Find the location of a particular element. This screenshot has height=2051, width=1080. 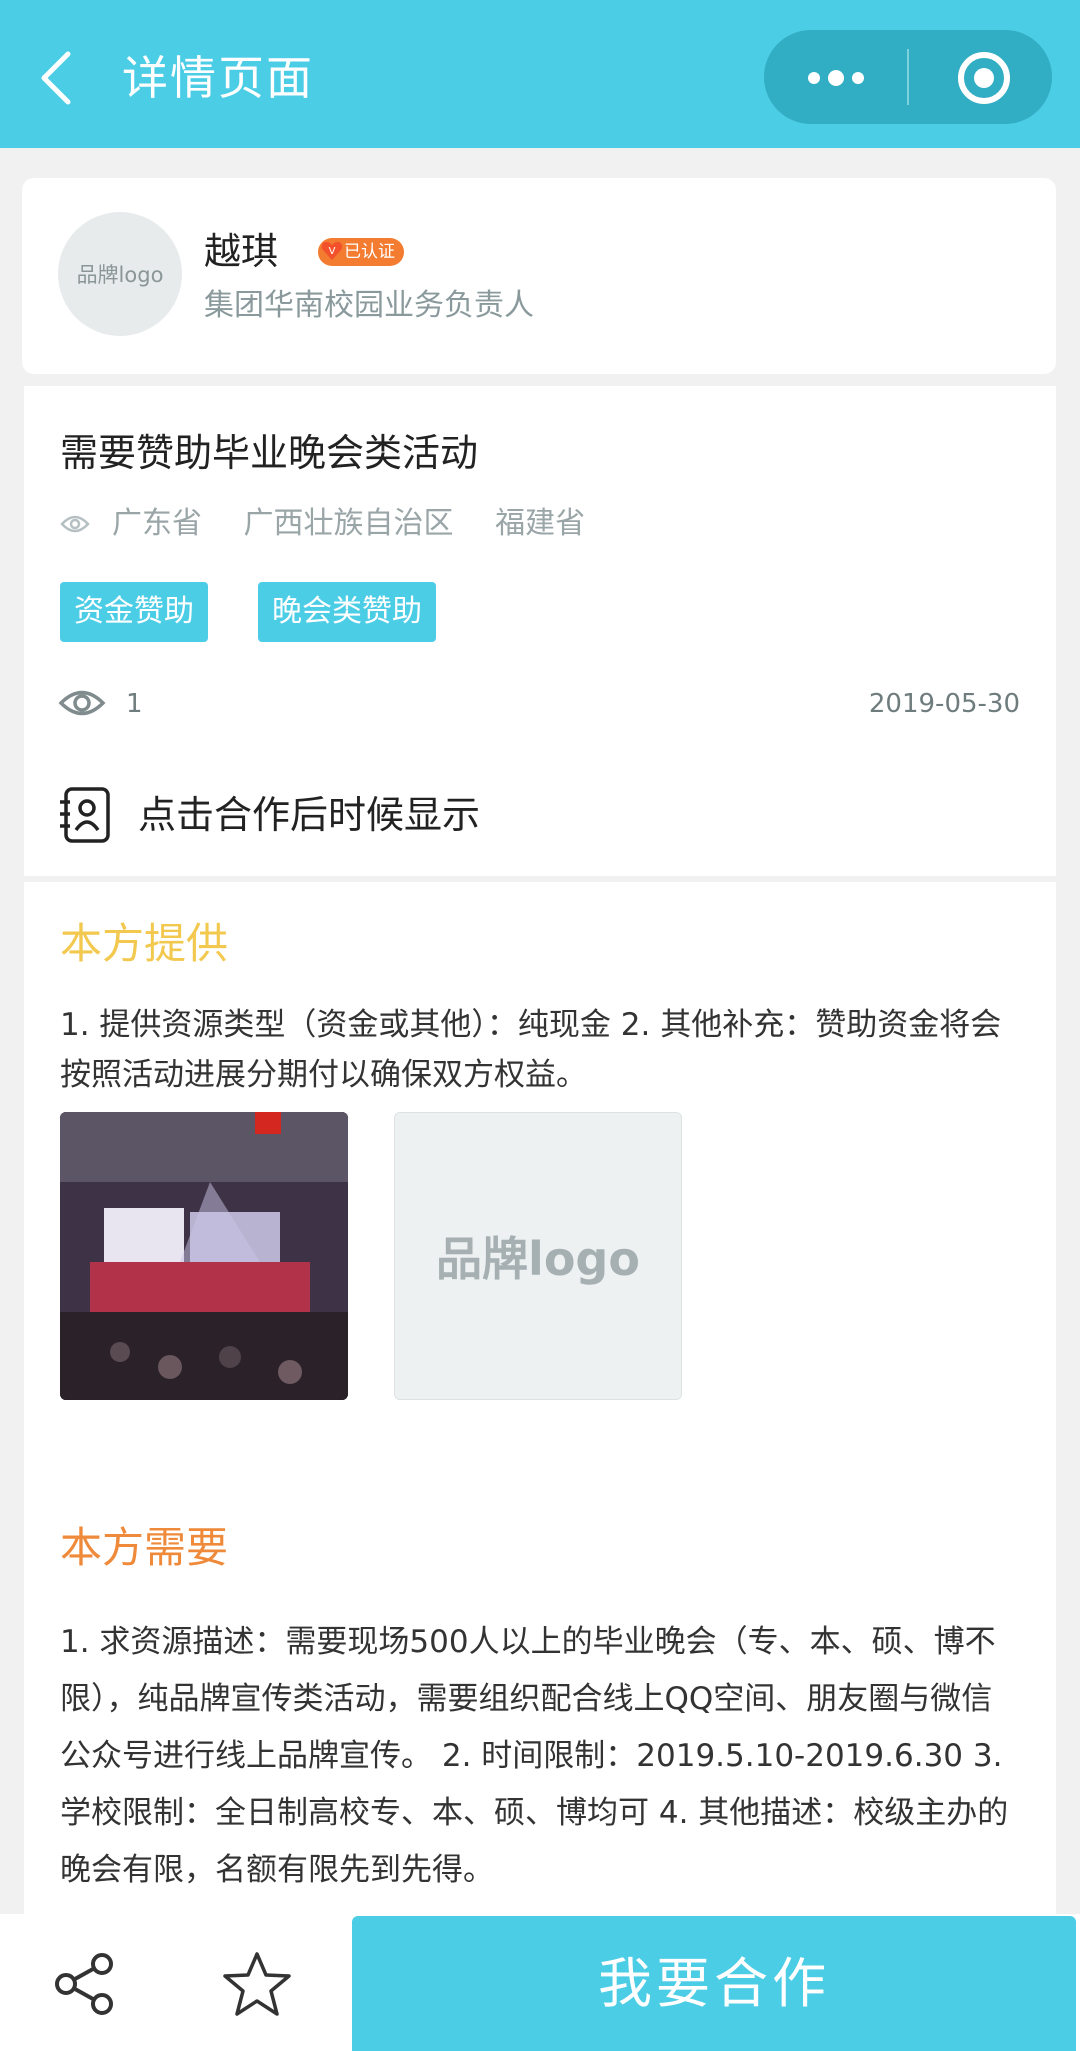

svg-text: V is located at coordinates (332, 251).